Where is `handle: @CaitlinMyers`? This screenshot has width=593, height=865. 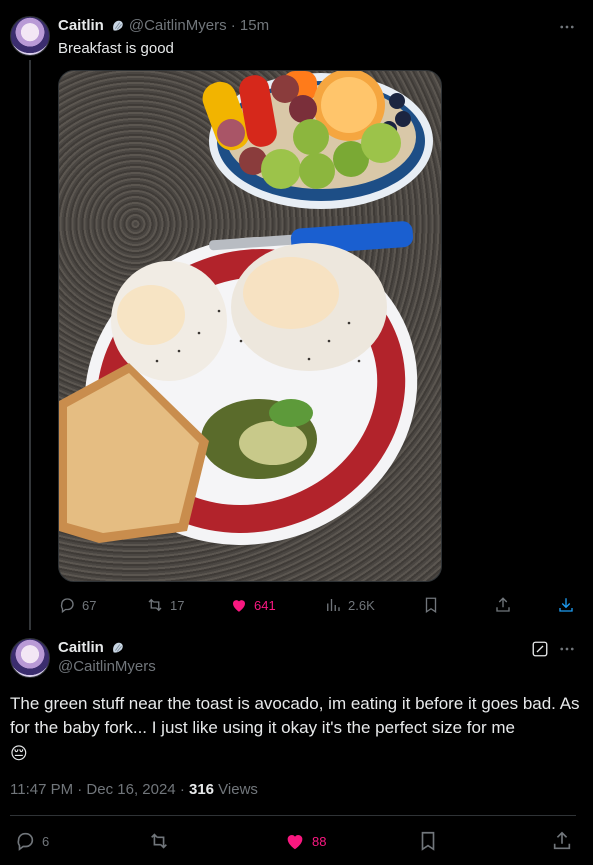
handle: @CaitlinMyers is located at coordinates (107, 666).